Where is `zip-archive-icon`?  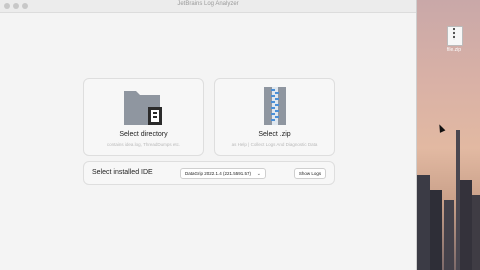
zip-archive-icon is located at coordinates (275, 106).